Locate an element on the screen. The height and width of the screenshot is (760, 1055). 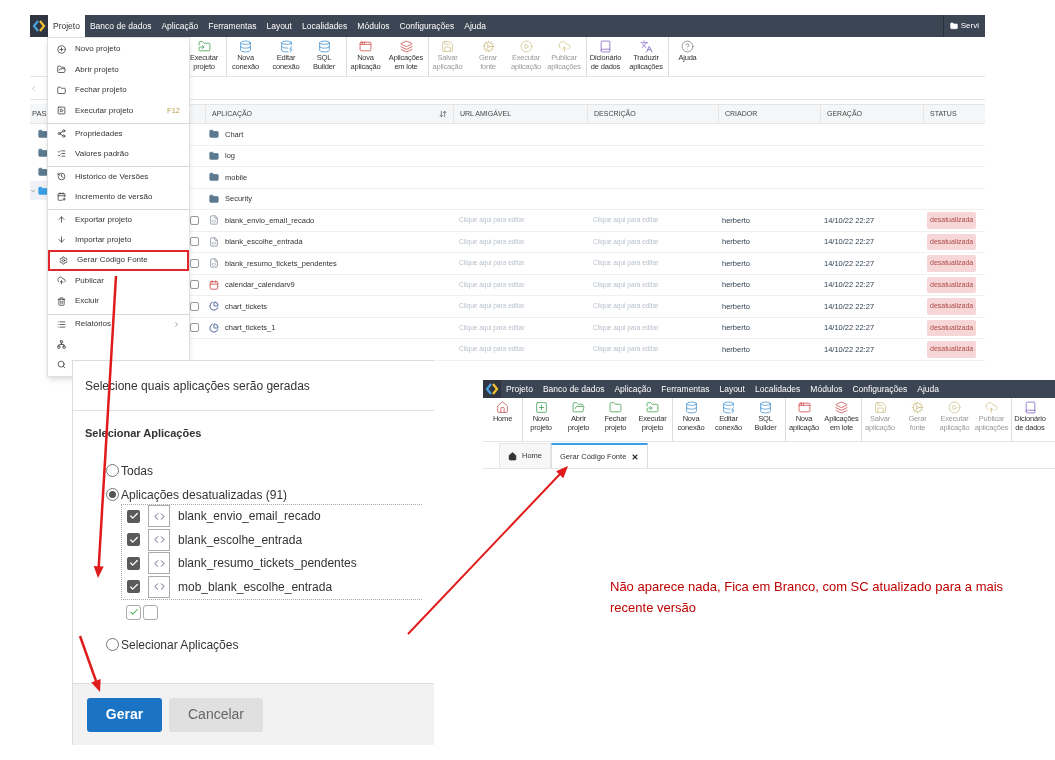
application-name: blank_envio_email_recado is located at coordinates (249, 517).